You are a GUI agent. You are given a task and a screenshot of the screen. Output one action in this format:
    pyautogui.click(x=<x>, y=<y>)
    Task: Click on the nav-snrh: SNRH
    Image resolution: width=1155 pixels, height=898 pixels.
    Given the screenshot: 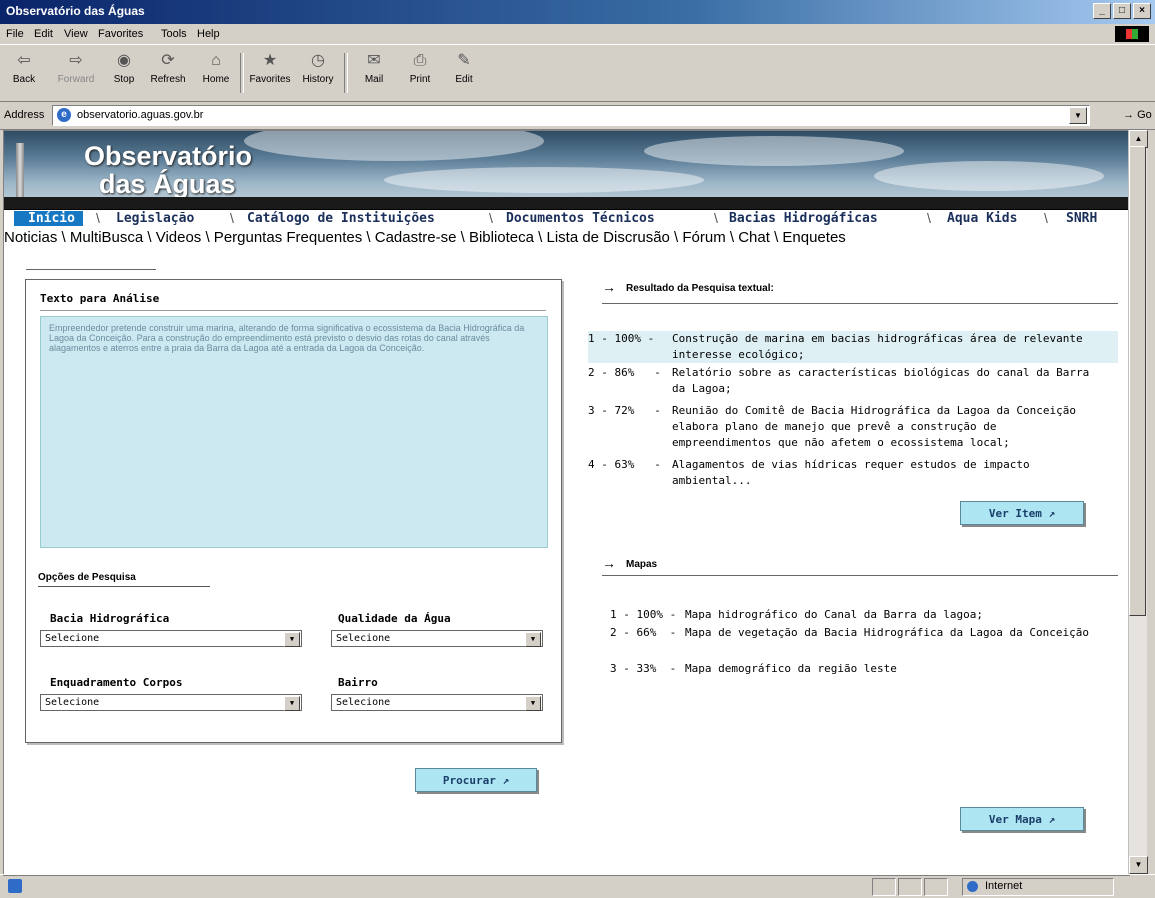 What is the action you would take?
    pyautogui.click(x=1081, y=218)
    